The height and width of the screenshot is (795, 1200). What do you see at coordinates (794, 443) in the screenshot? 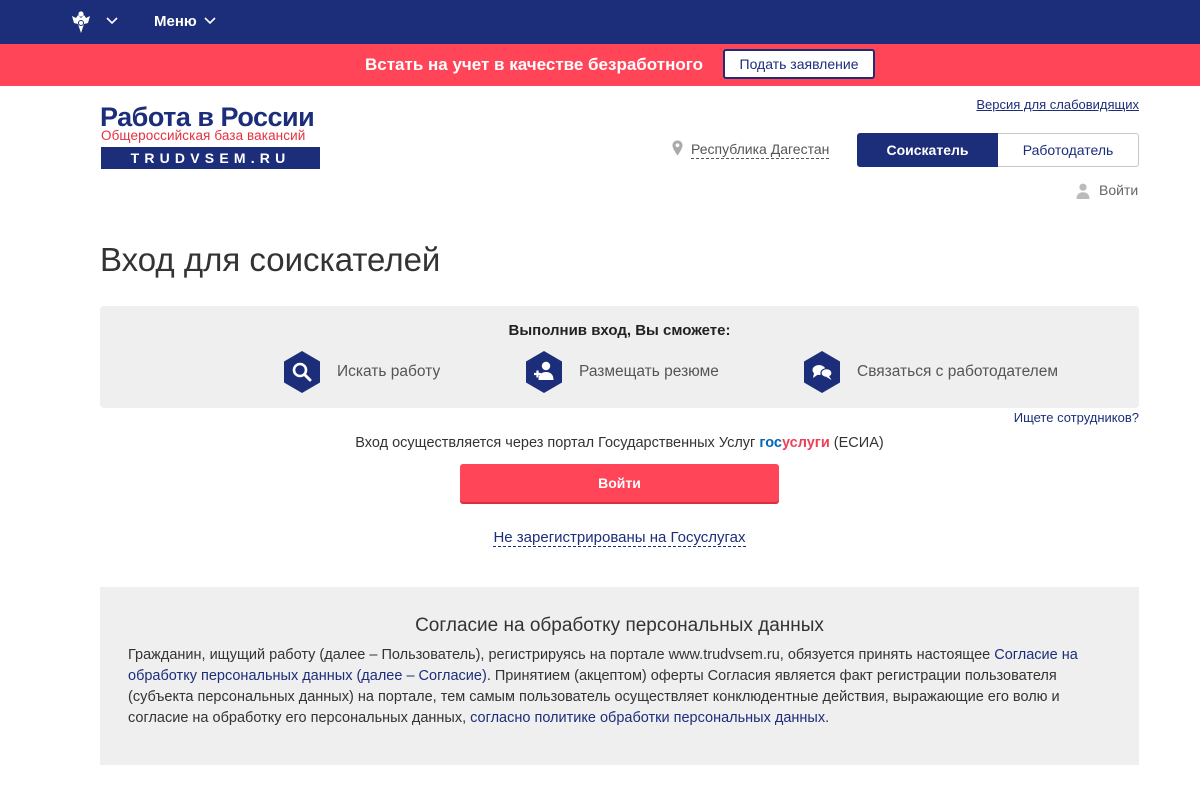
I see `gosuslugi-logo: госуслуги` at bounding box center [794, 443].